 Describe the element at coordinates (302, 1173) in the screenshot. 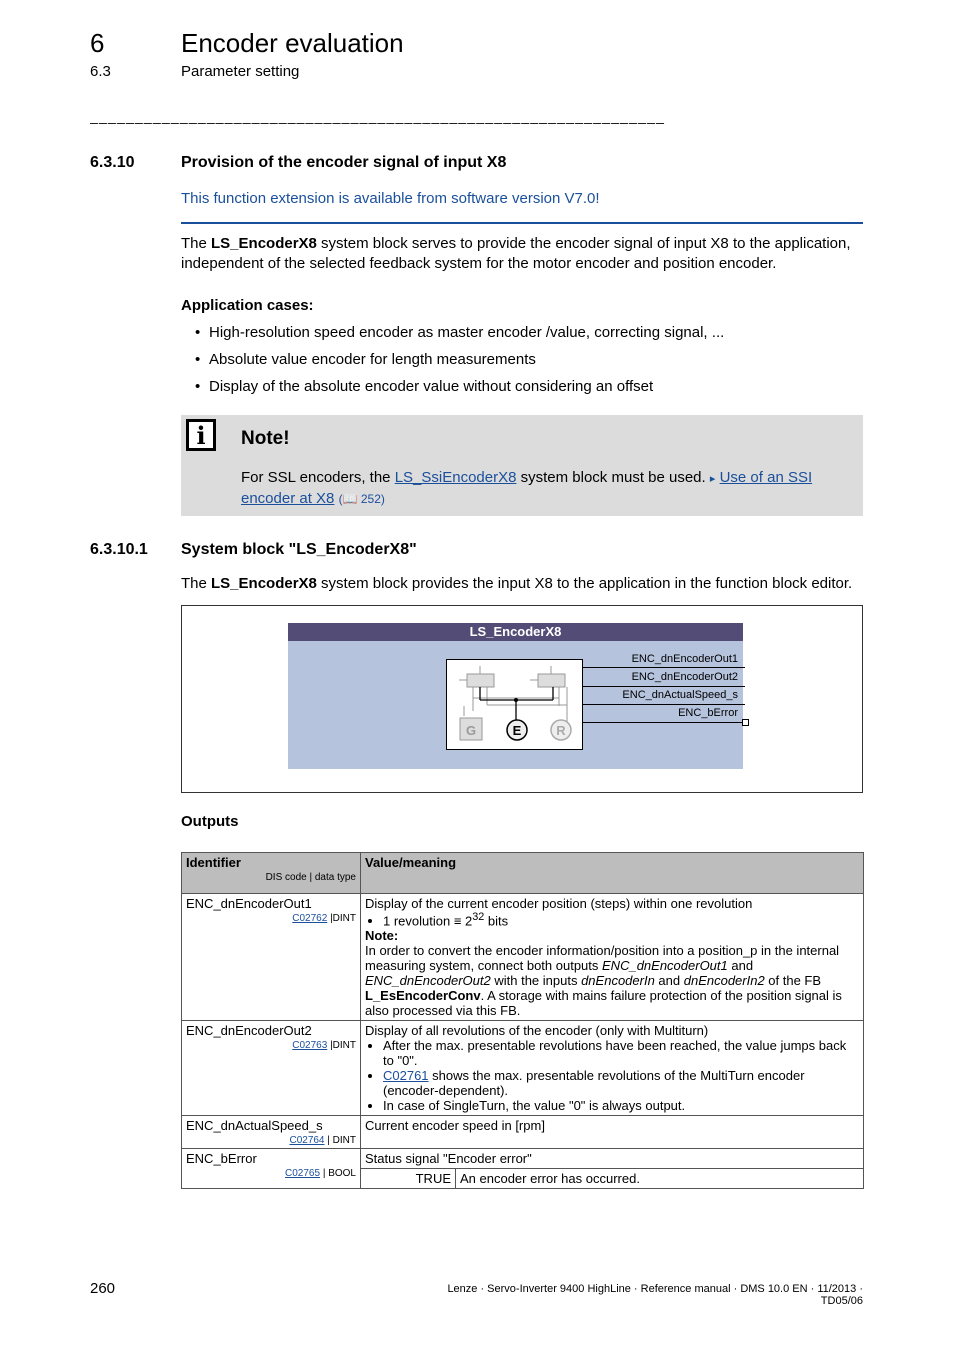

I see `dis-code-link: C02765` at that location.